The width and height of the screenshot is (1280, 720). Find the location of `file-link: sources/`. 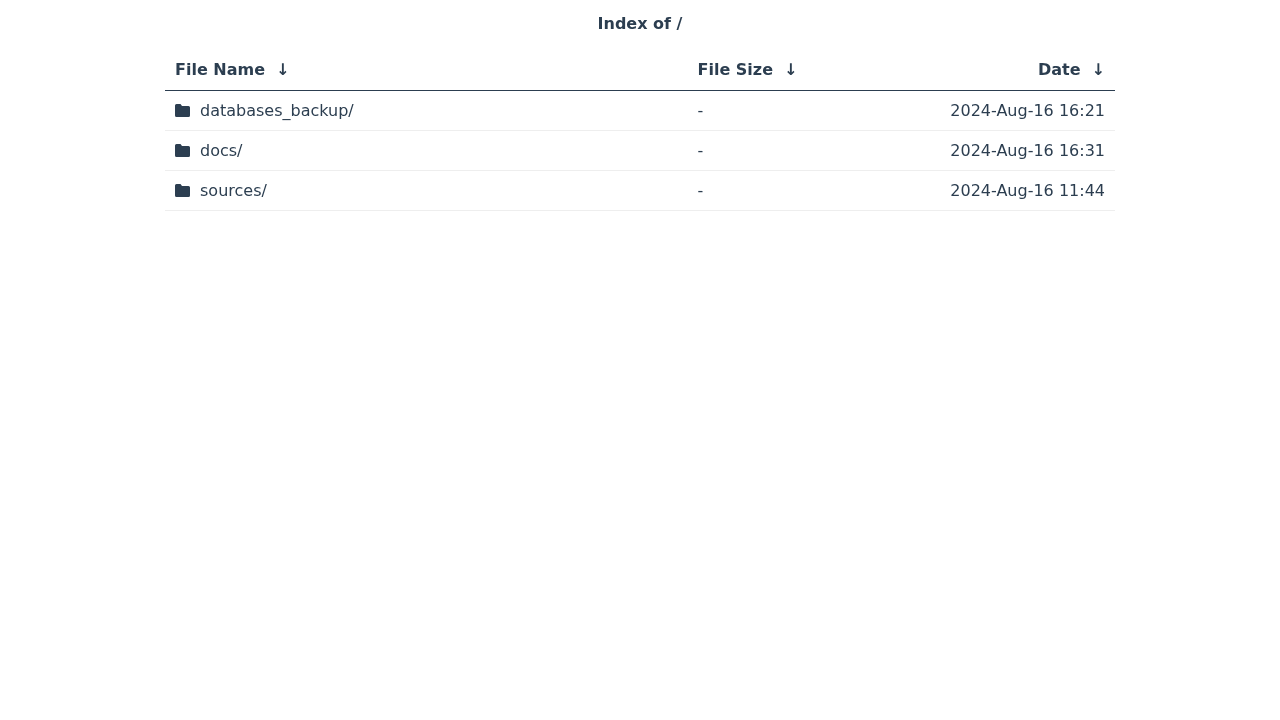

file-link: sources/ is located at coordinates (233, 190).